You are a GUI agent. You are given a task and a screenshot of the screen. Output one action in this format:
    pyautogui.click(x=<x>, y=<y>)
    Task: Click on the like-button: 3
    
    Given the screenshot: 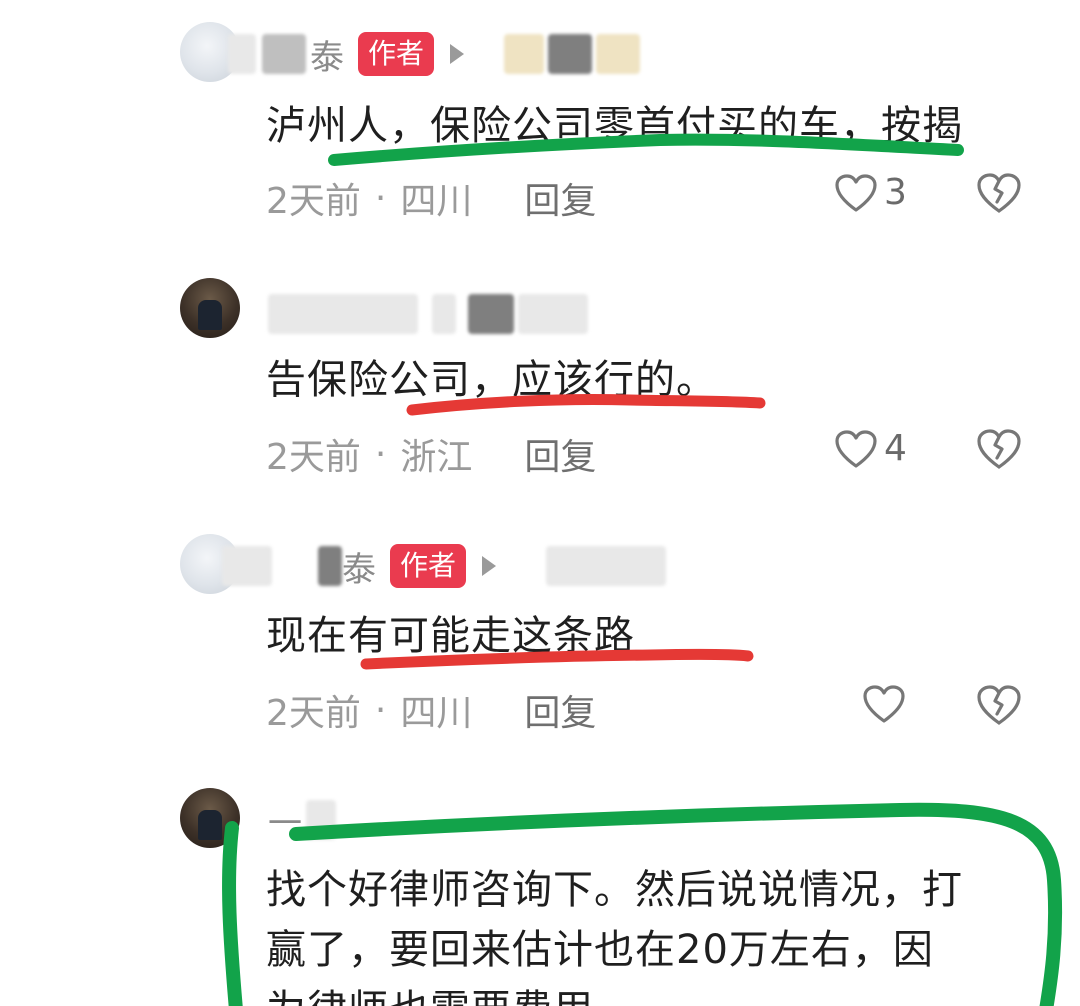 What is the action you would take?
    pyautogui.click(x=870, y=192)
    